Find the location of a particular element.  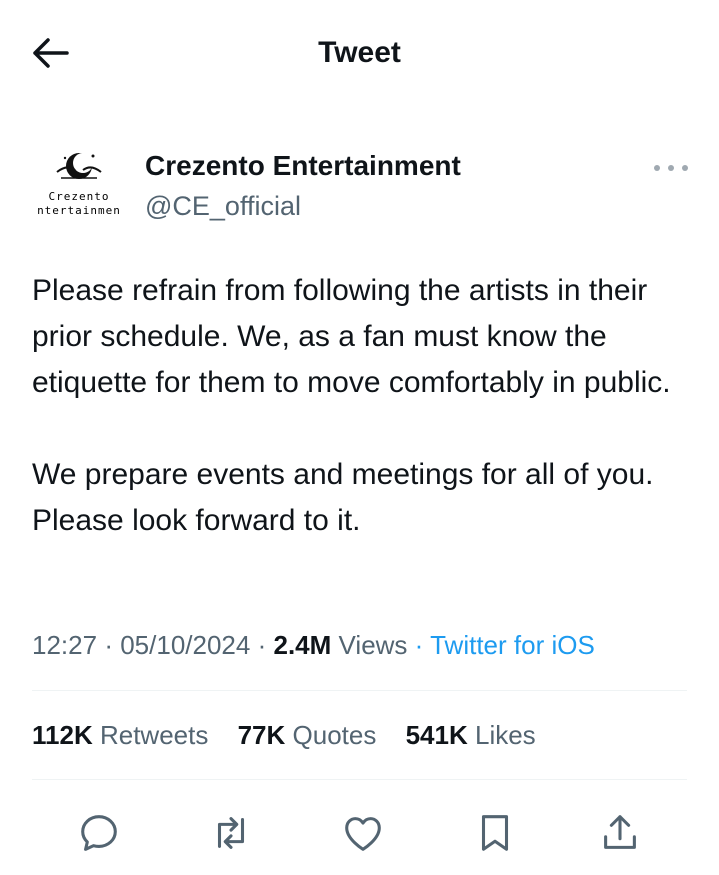

tweet-date: 05/10/2024 is located at coordinates (185, 645).